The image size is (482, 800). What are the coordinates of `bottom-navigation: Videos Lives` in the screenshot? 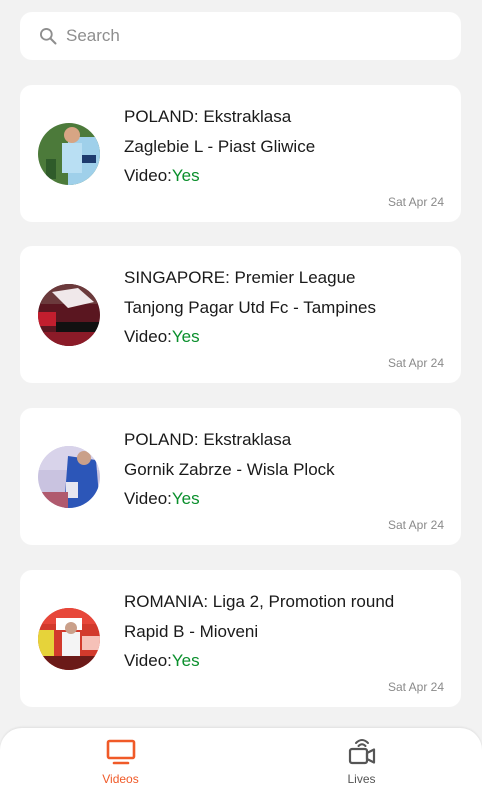 It's located at (241, 764).